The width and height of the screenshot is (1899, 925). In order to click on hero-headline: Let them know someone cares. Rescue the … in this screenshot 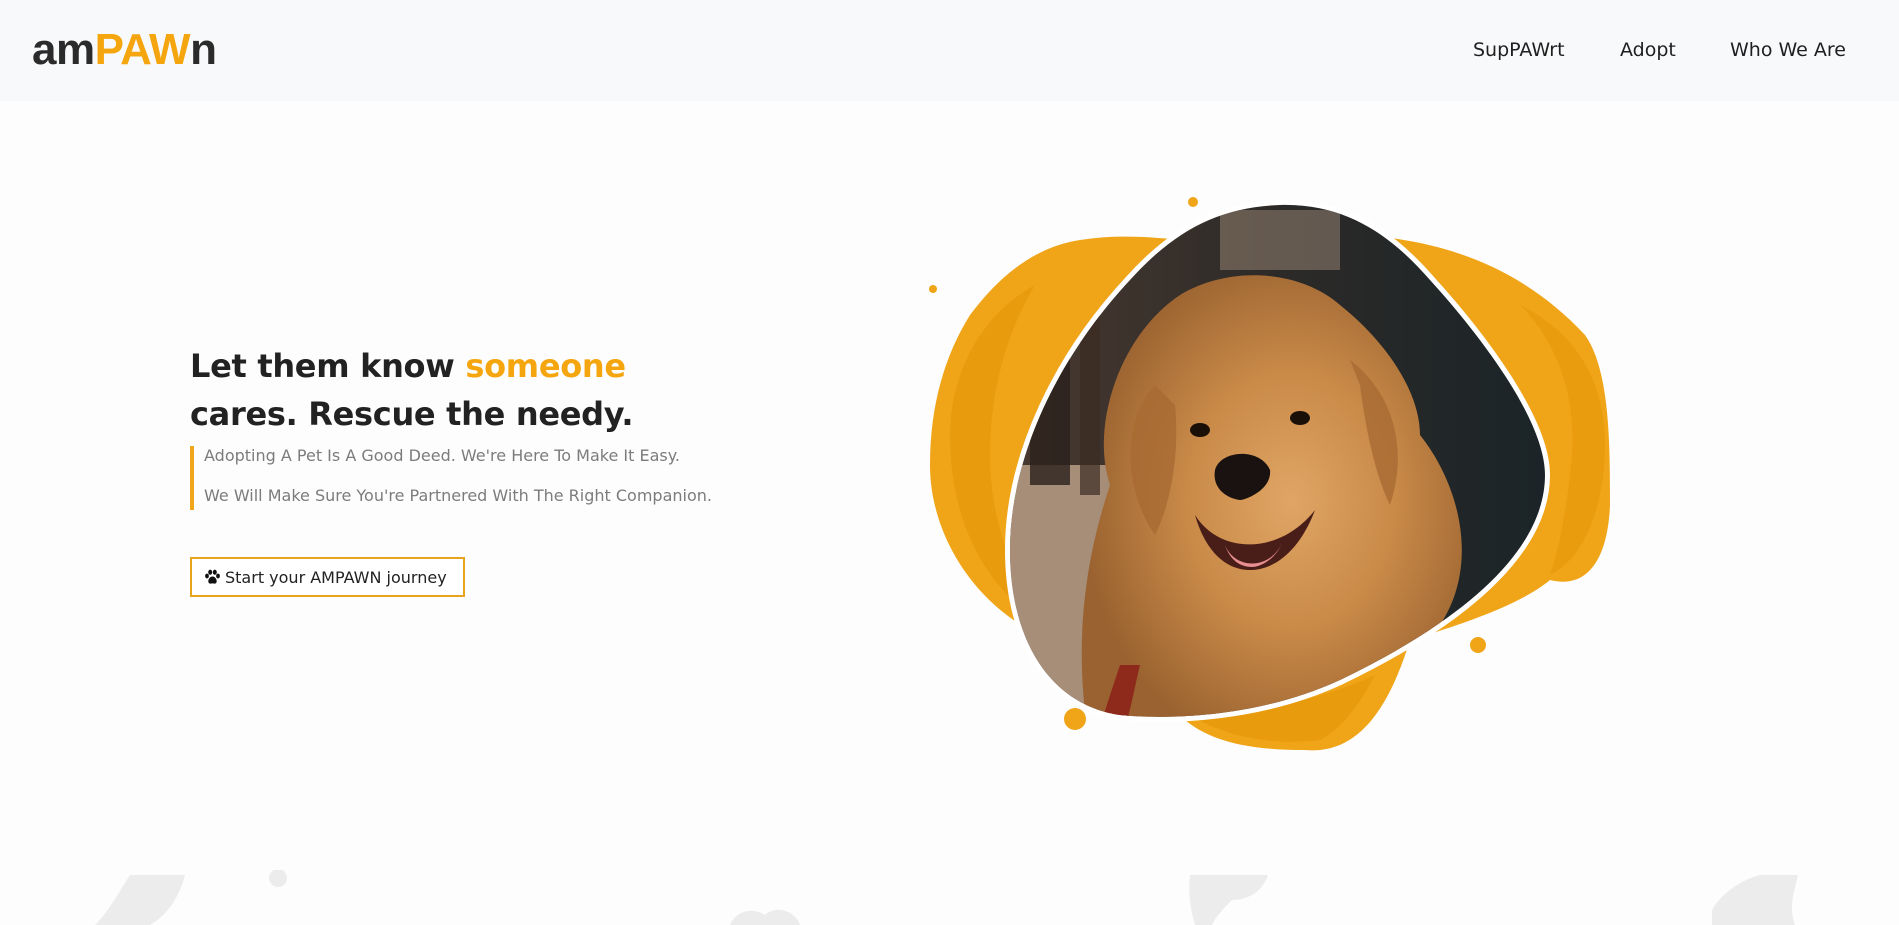, I will do `click(470, 390)`.